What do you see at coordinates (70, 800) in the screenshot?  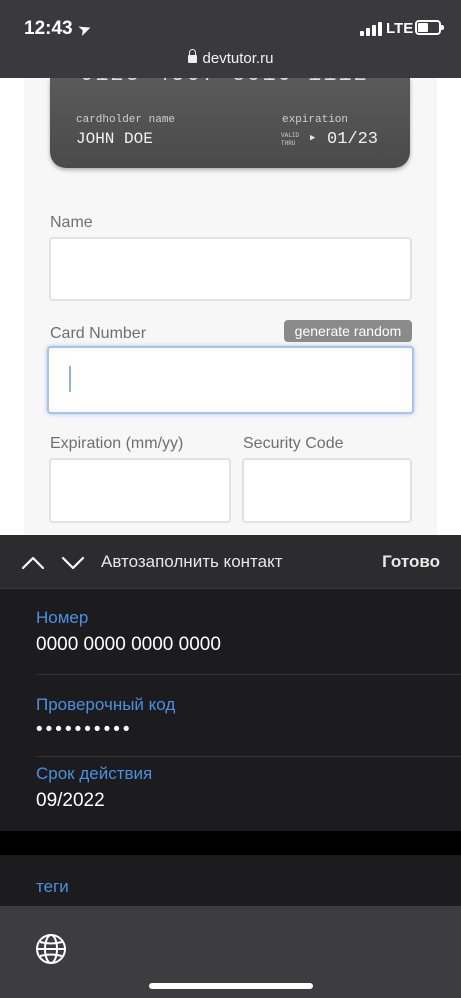 I see `autofill-item-value: 09/2022` at bounding box center [70, 800].